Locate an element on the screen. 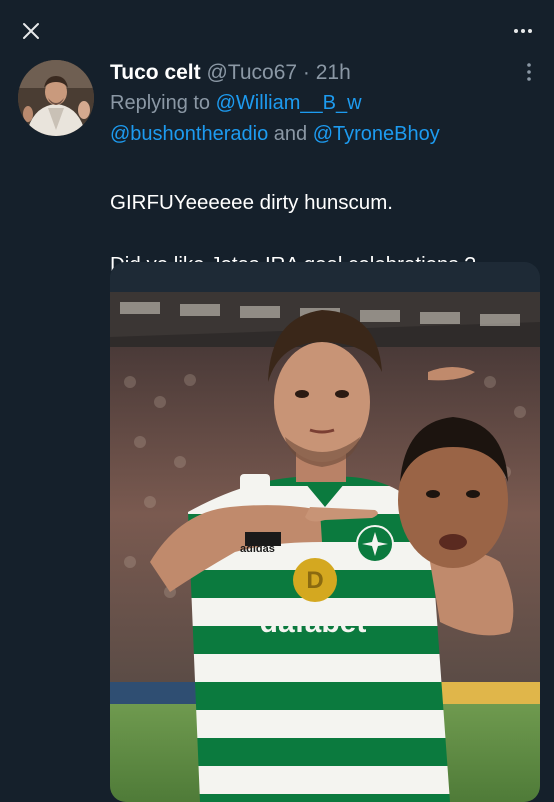 The width and height of the screenshot is (554, 802). more-horizontal-icon is located at coordinates (523, 31).